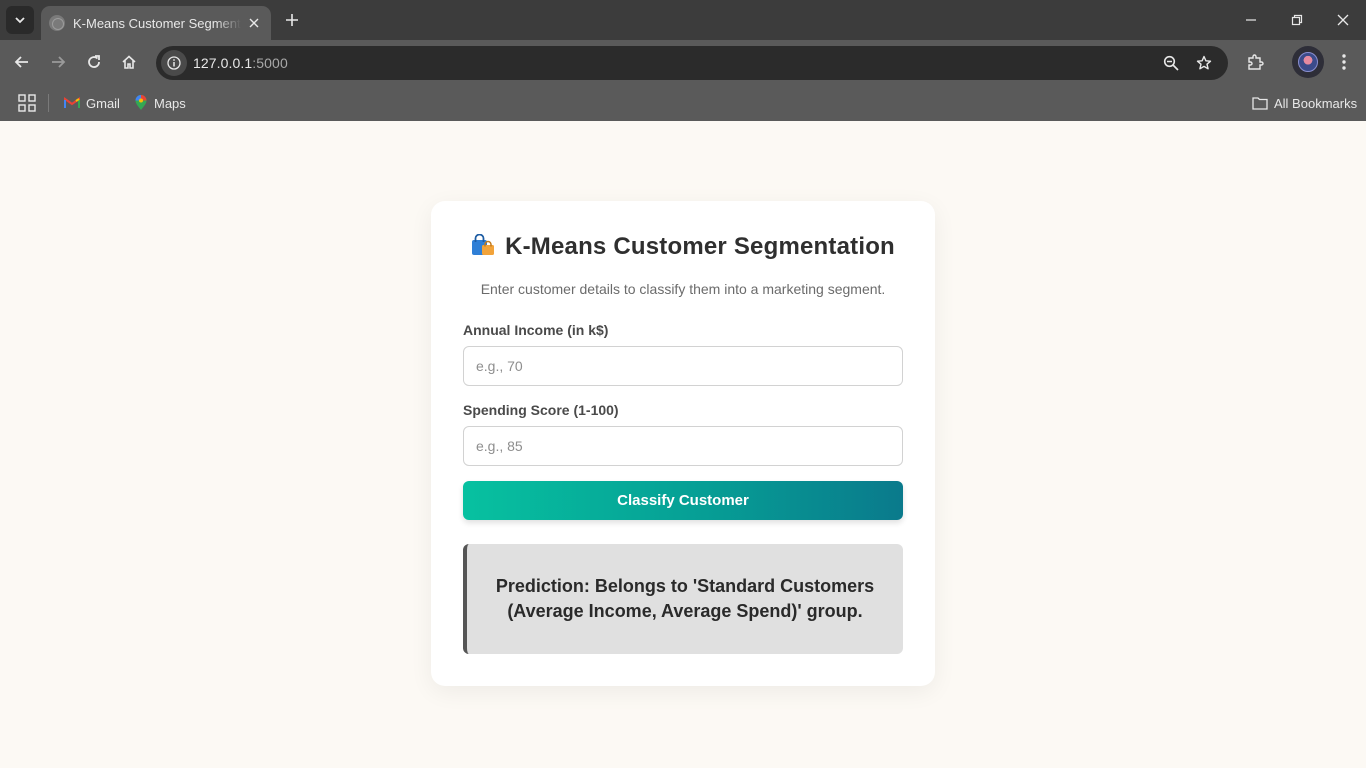 The width and height of the screenshot is (1366, 768). What do you see at coordinates (1260, 103) in the screenshot?
I see `folder-icon` at bounding box center [1260, 103].